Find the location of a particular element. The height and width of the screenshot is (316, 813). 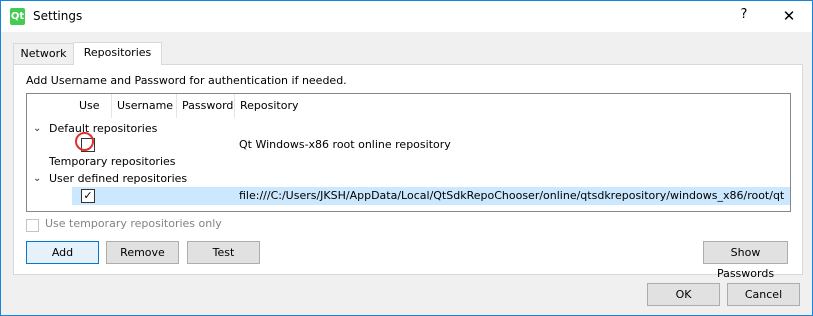

column-header-use: Use is located at coordinates (93, 106).